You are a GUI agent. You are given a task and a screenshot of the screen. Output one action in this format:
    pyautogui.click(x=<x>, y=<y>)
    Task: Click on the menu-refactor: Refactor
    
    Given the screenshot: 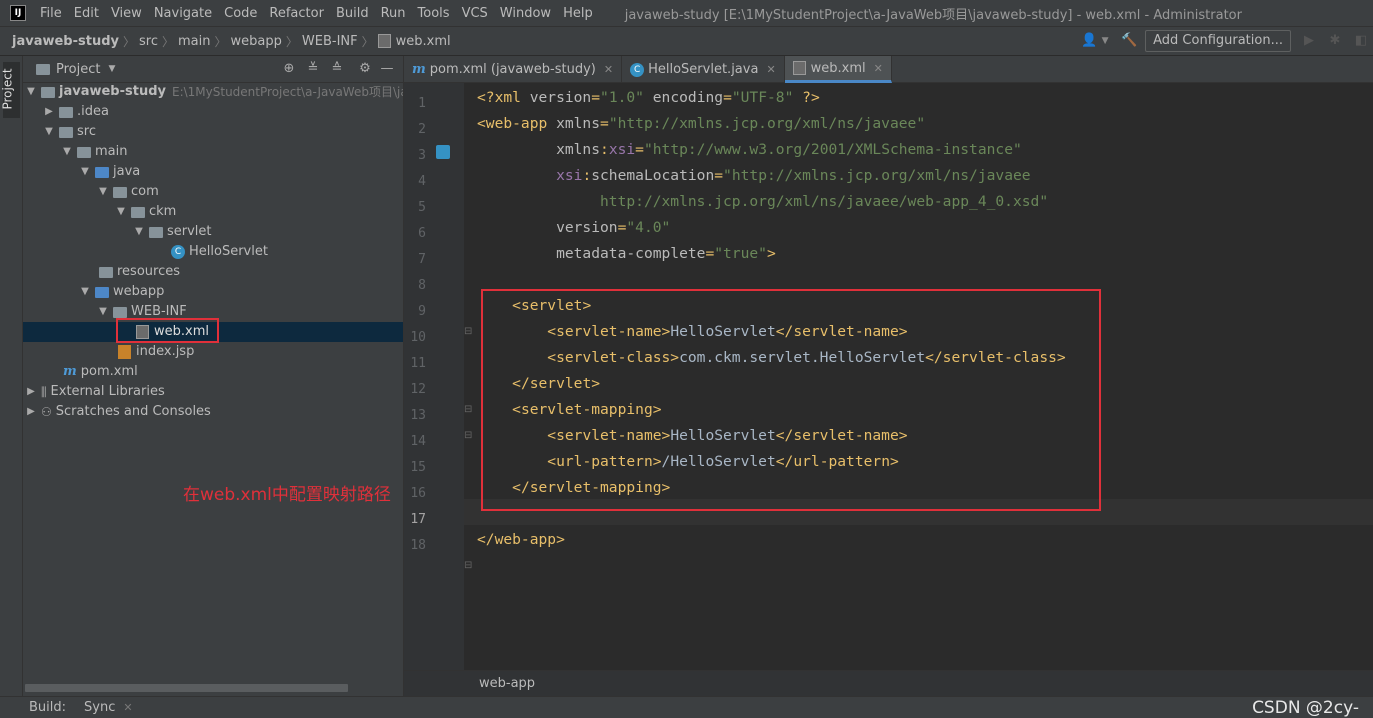 What is the action you would take?
    pyautogui.click(x=296, y=13)
    